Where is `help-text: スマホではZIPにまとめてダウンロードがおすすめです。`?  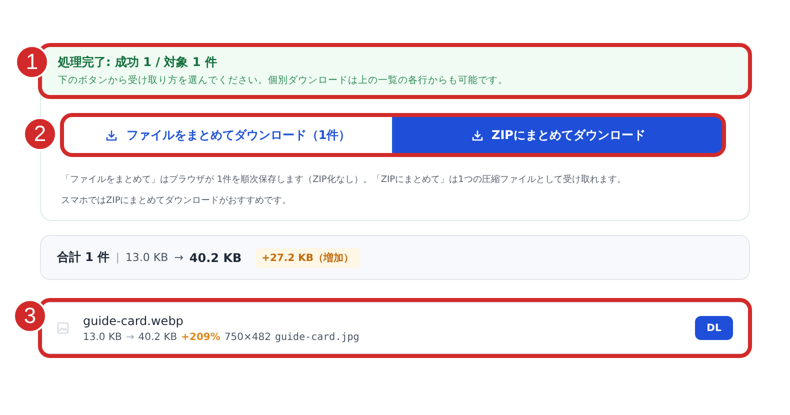
help-text: スマホではZIPにまとめてダウンロードがおすすめです。 is located at coordinates (176, 201).